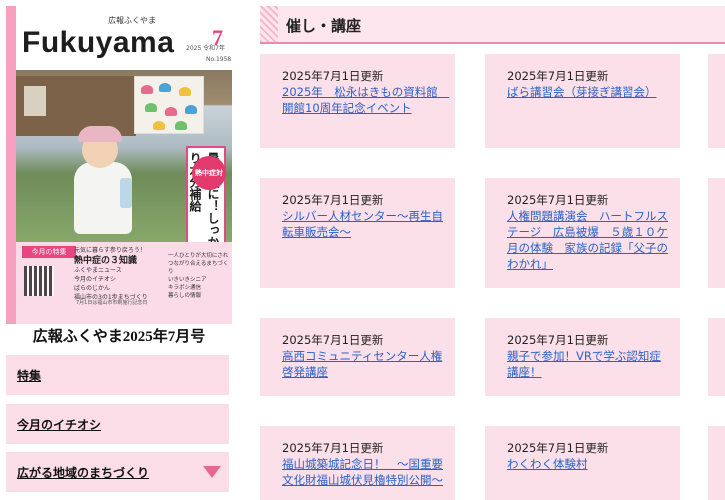  I want to click on section-header: 催し・講座, so click(492, 25).